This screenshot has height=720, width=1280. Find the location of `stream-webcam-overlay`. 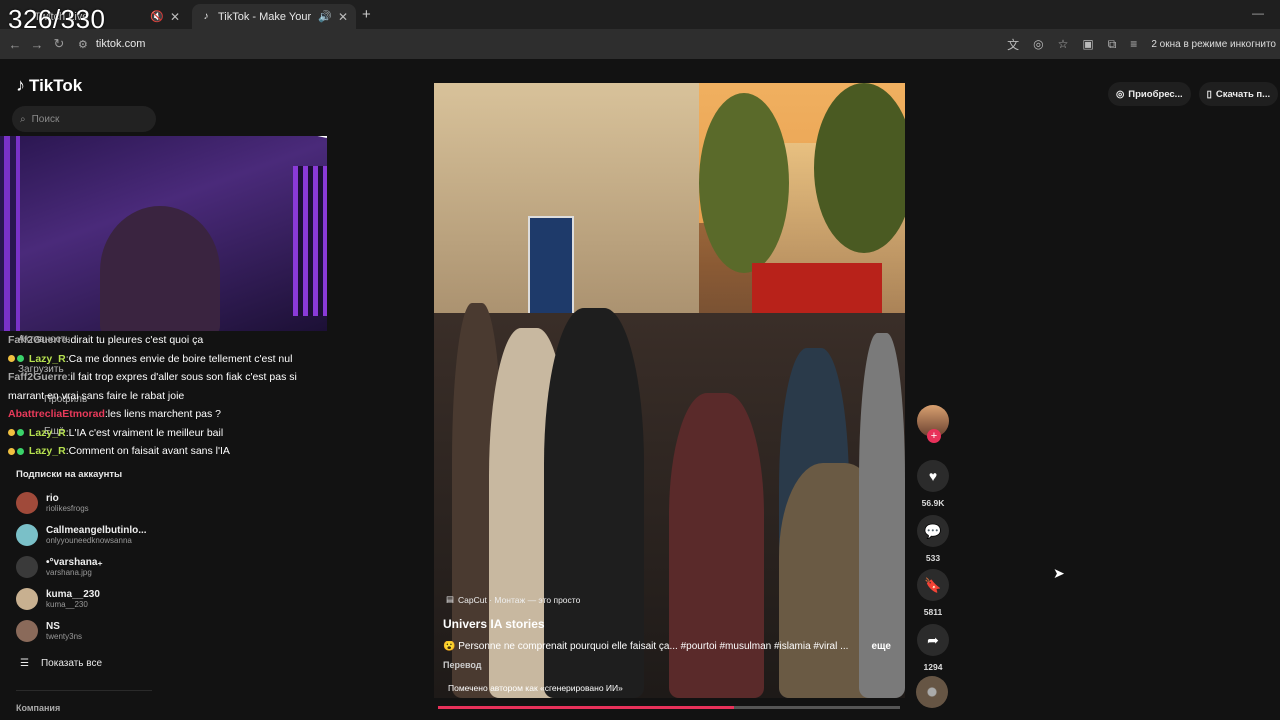

stream-webcam-overlay is located at coordinates (163, 233).